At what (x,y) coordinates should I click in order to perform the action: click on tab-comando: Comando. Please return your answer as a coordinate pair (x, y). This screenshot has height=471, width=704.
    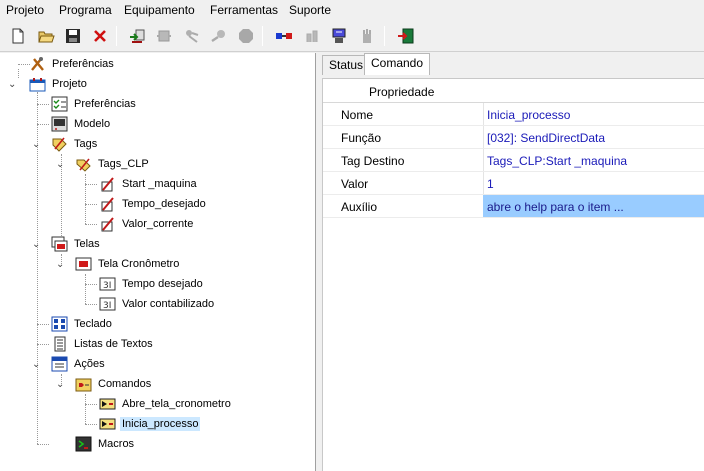
    Looking at the image, I should click on (397, 64).